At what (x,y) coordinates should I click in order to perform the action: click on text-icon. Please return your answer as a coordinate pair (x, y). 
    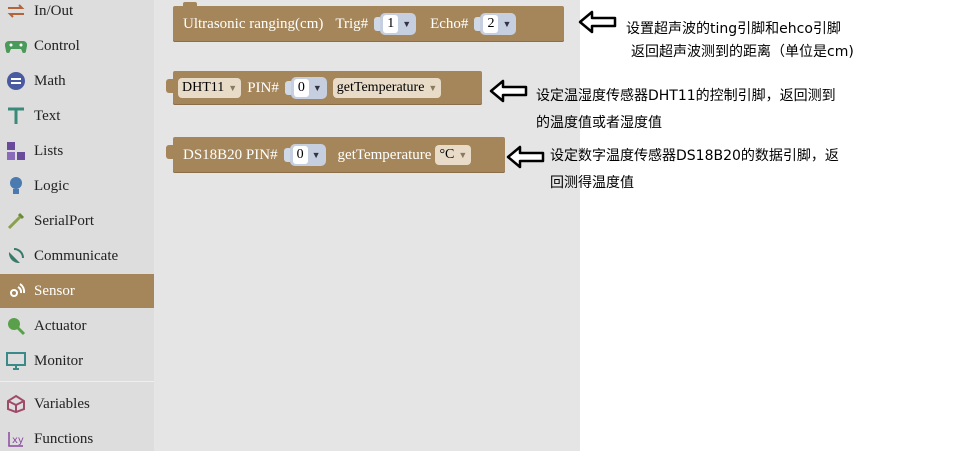
    Looking at the image, I should click on (16, 116).